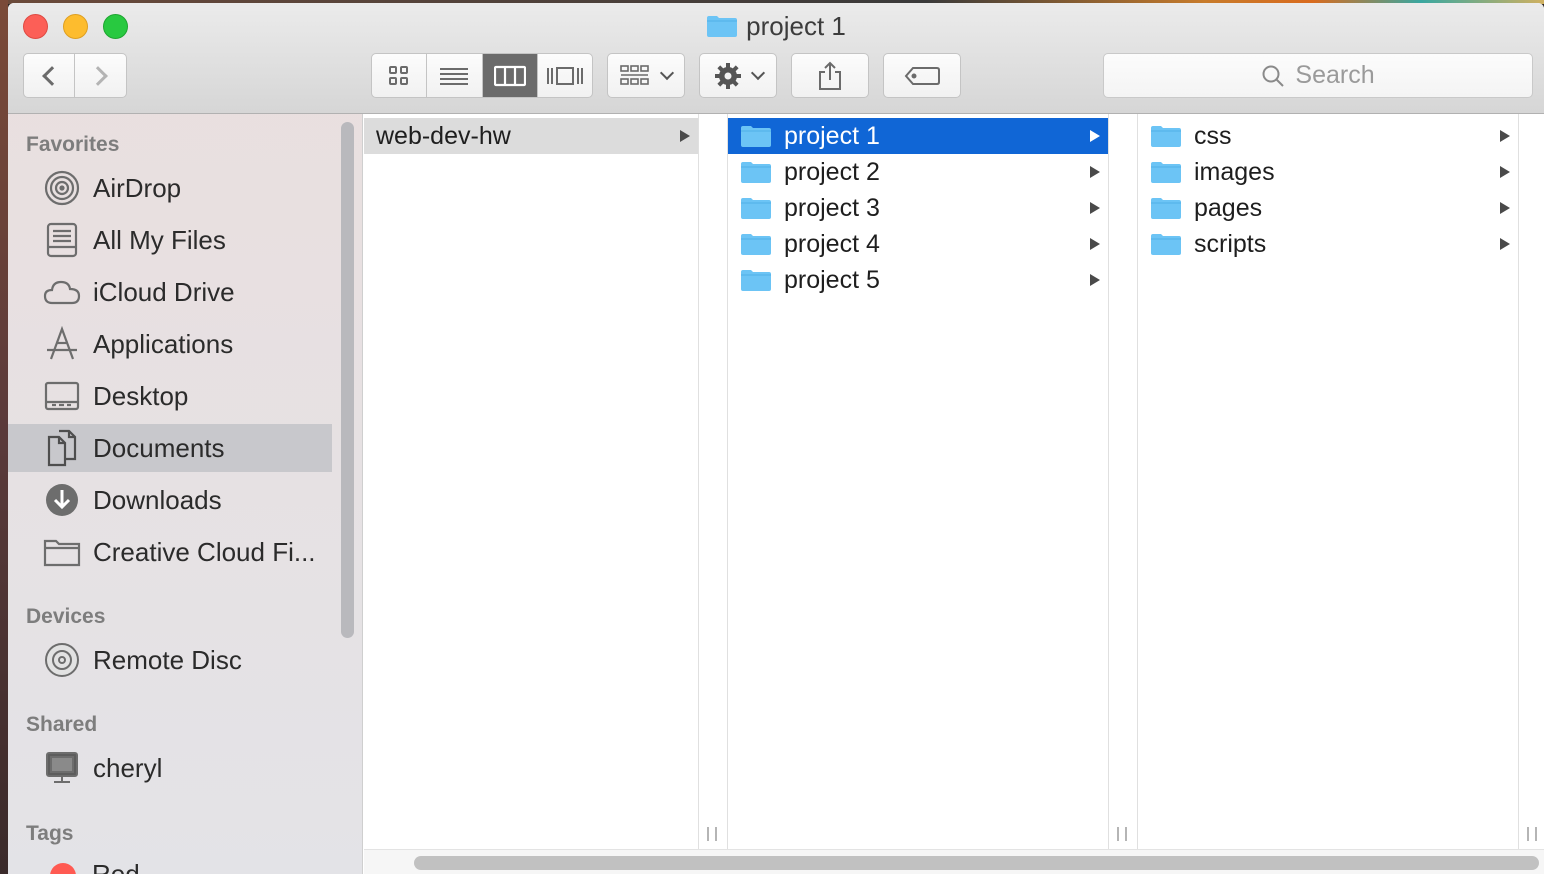 Image resolution: width=1544 pixels, height=874 pixels. I want to click on forward-button, so click(101, 75).